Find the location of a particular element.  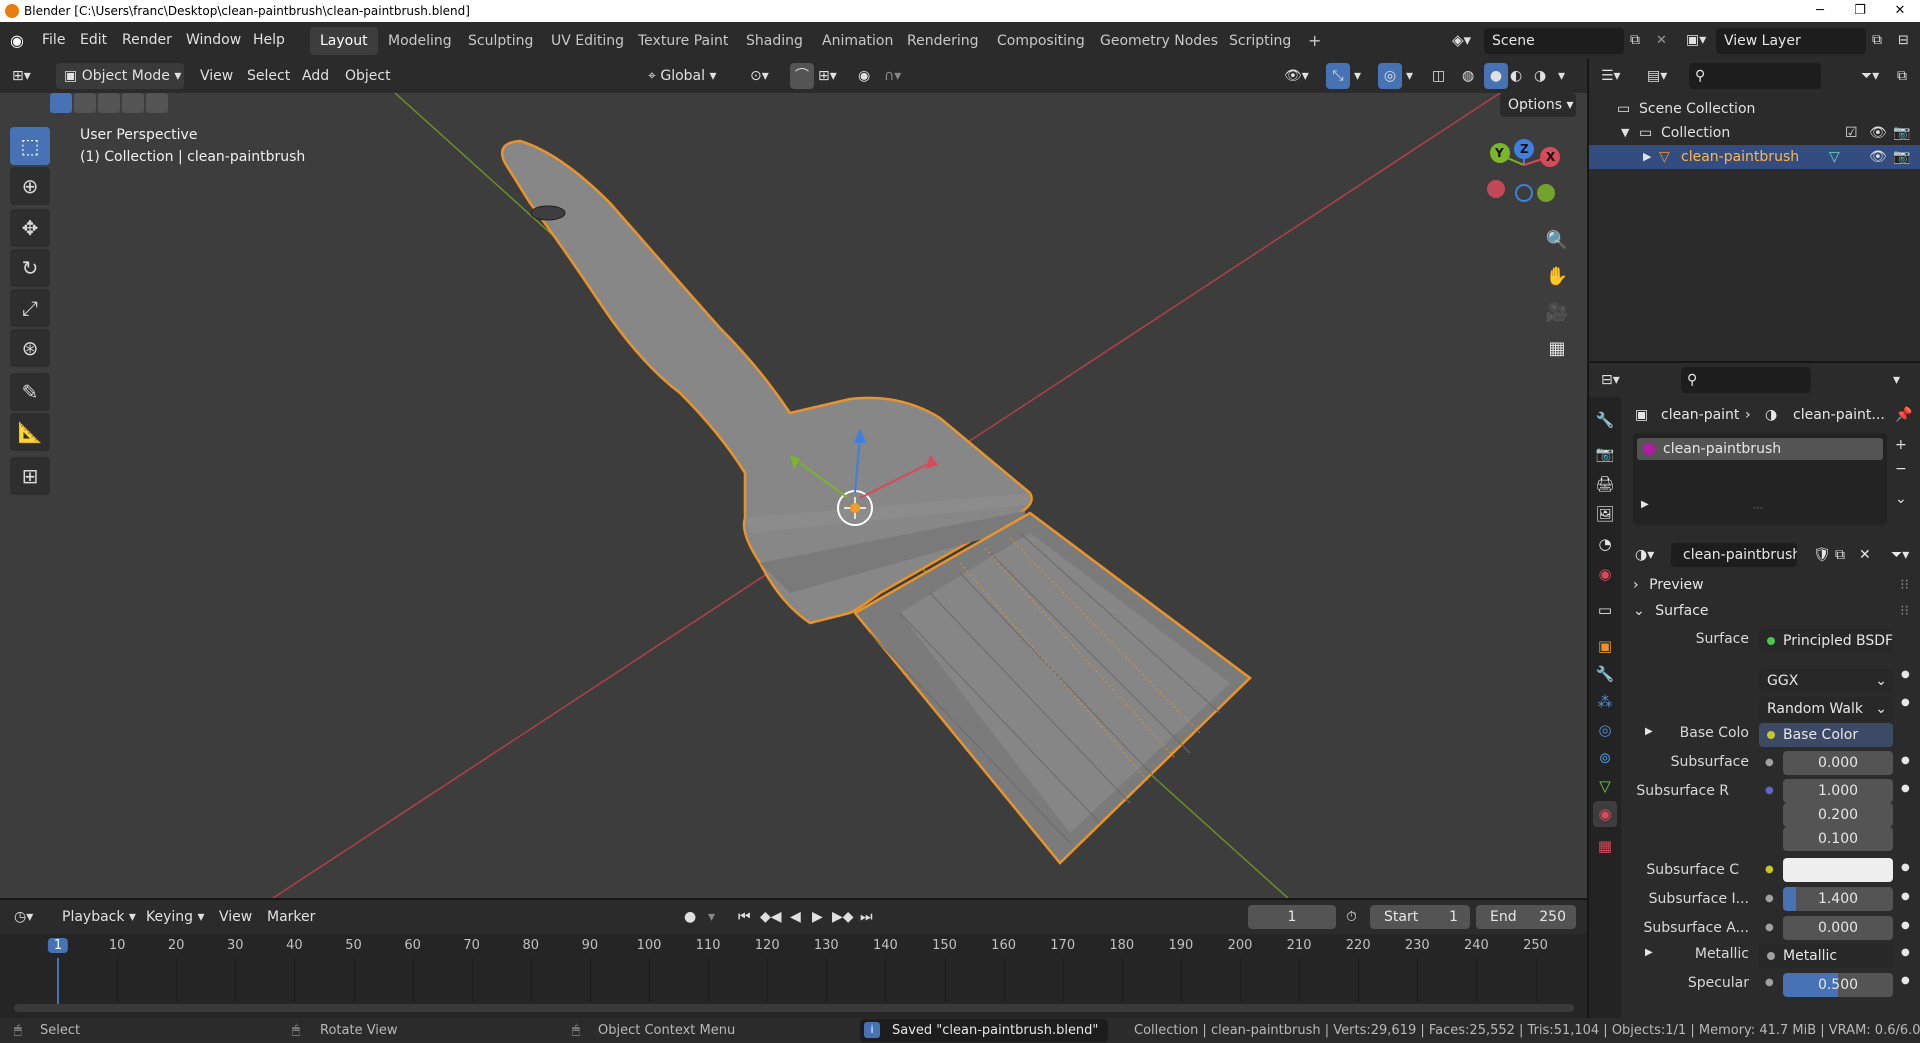

scale-tool-icon: ⤢ is located at coordinates (30, 308).